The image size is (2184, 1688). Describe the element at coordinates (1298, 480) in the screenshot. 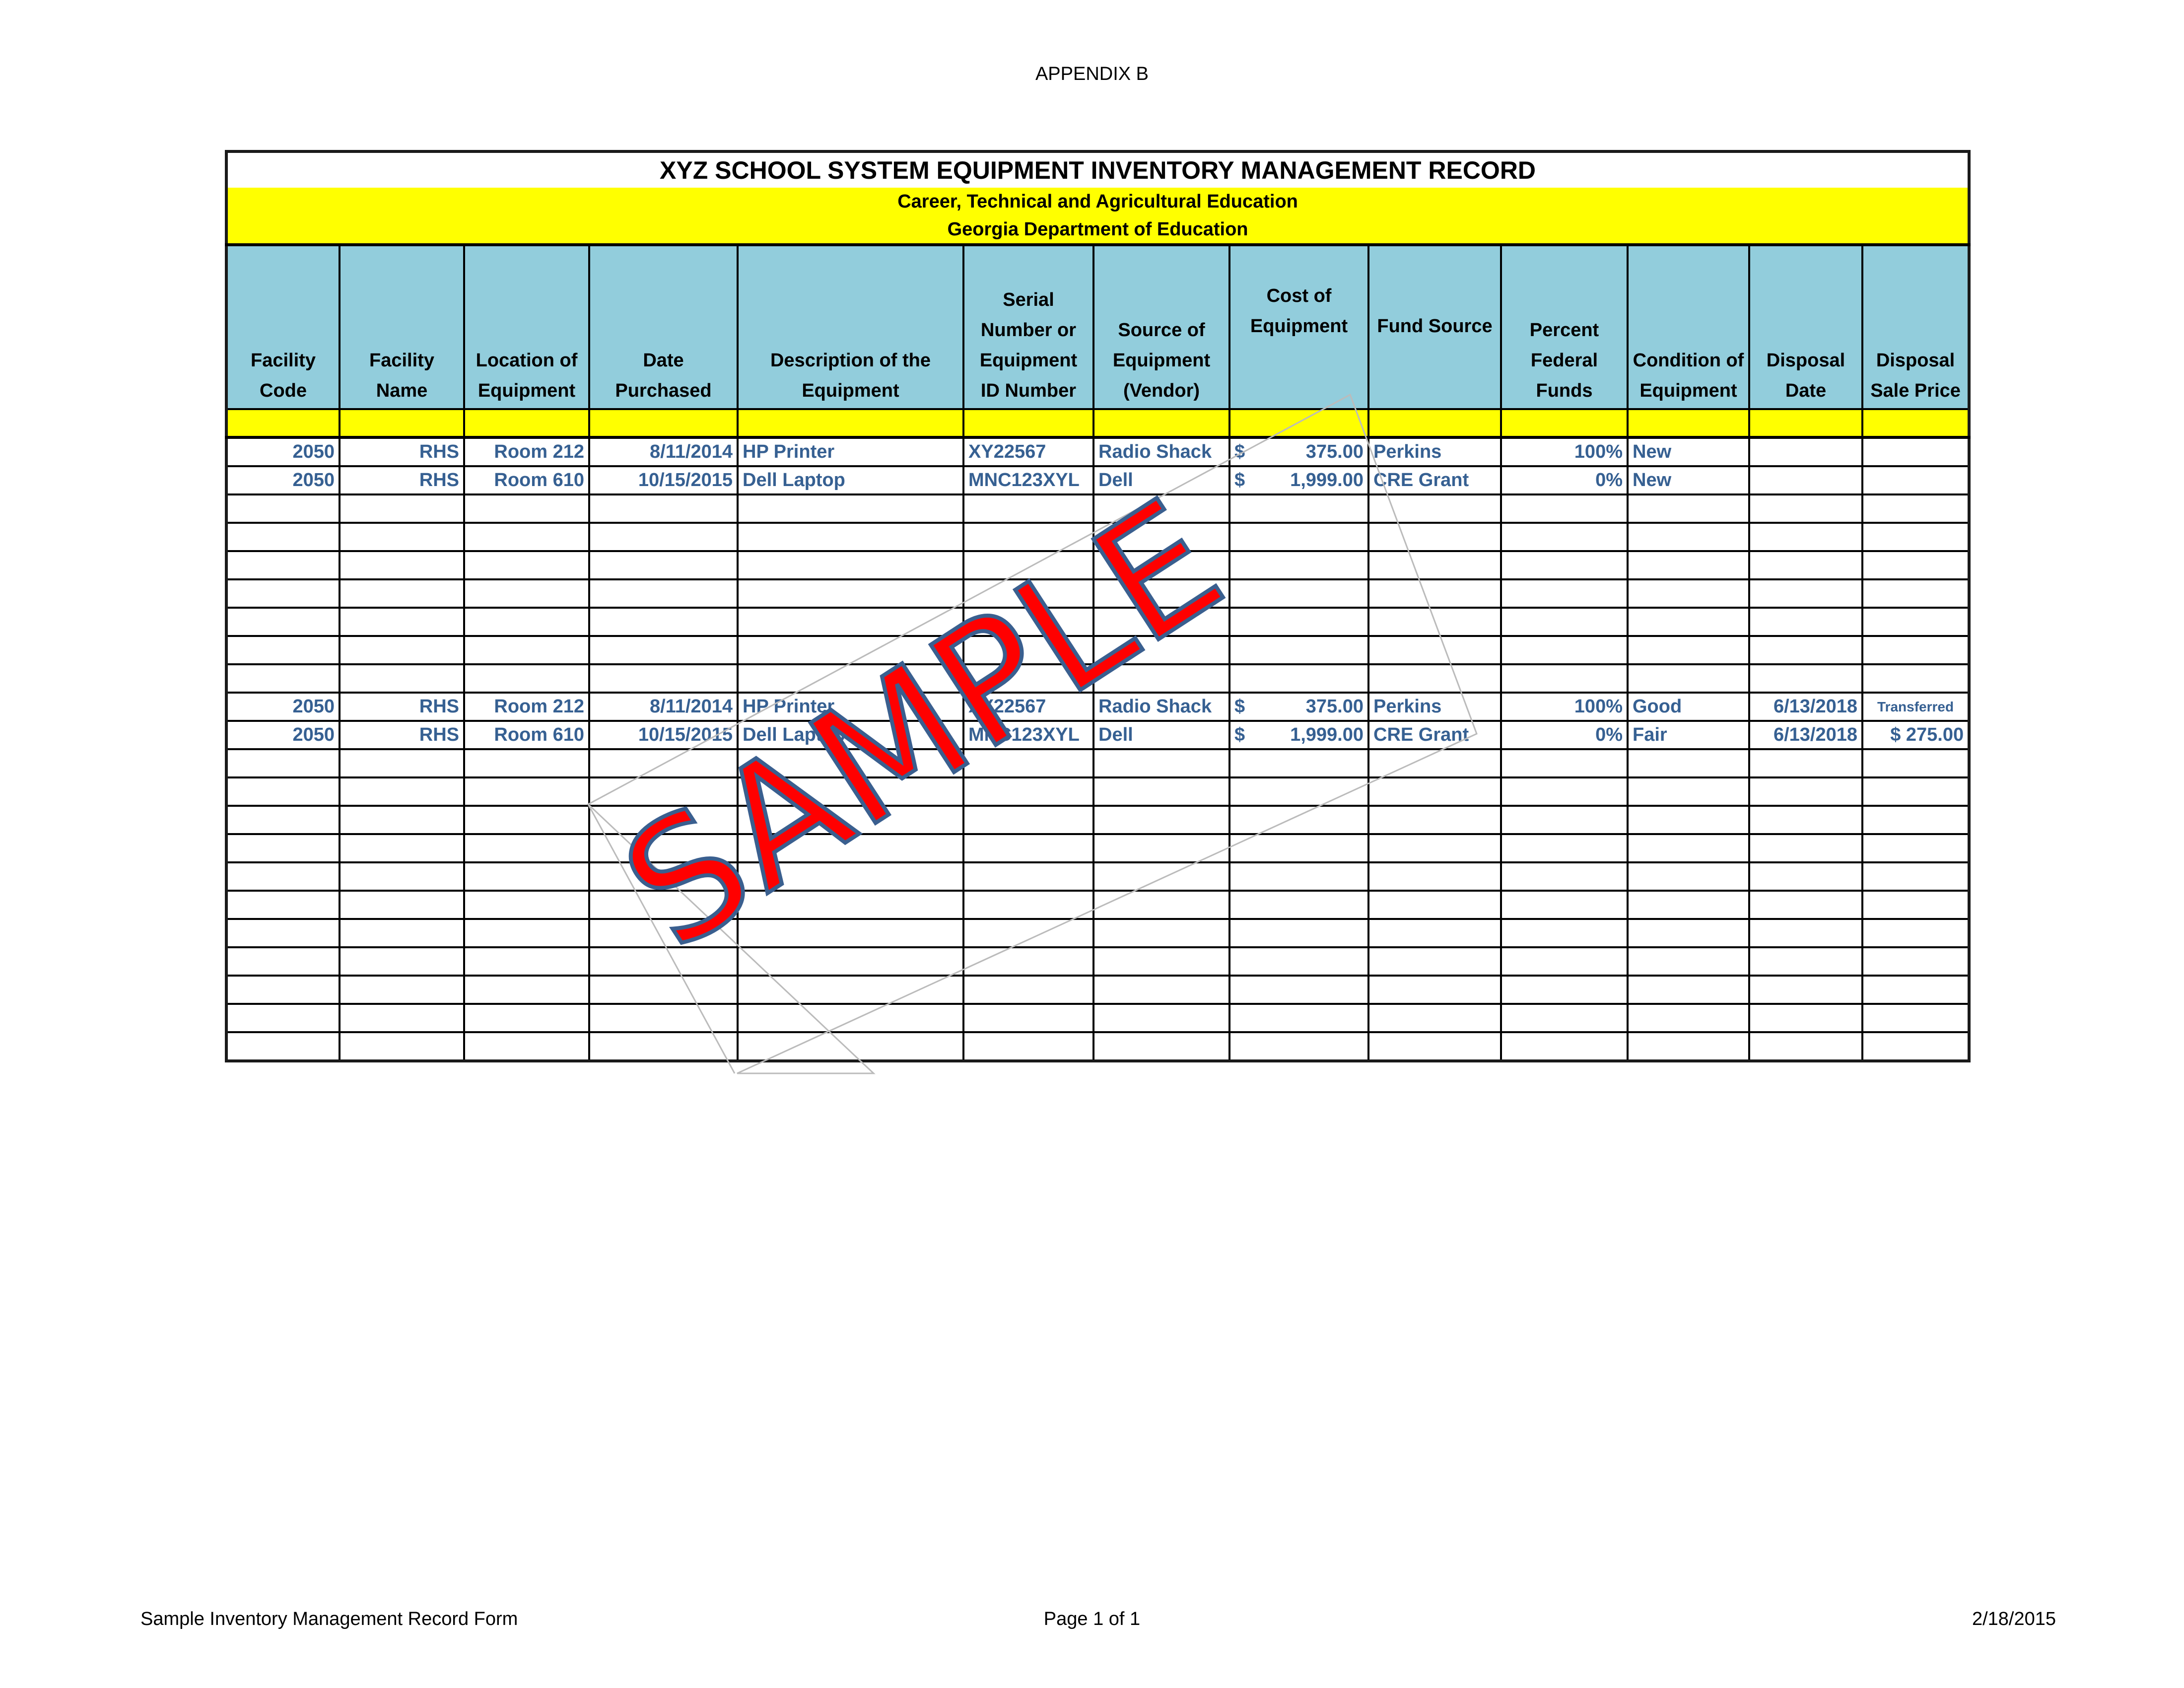

I see `cell-cost: $1,999.00` at that location.